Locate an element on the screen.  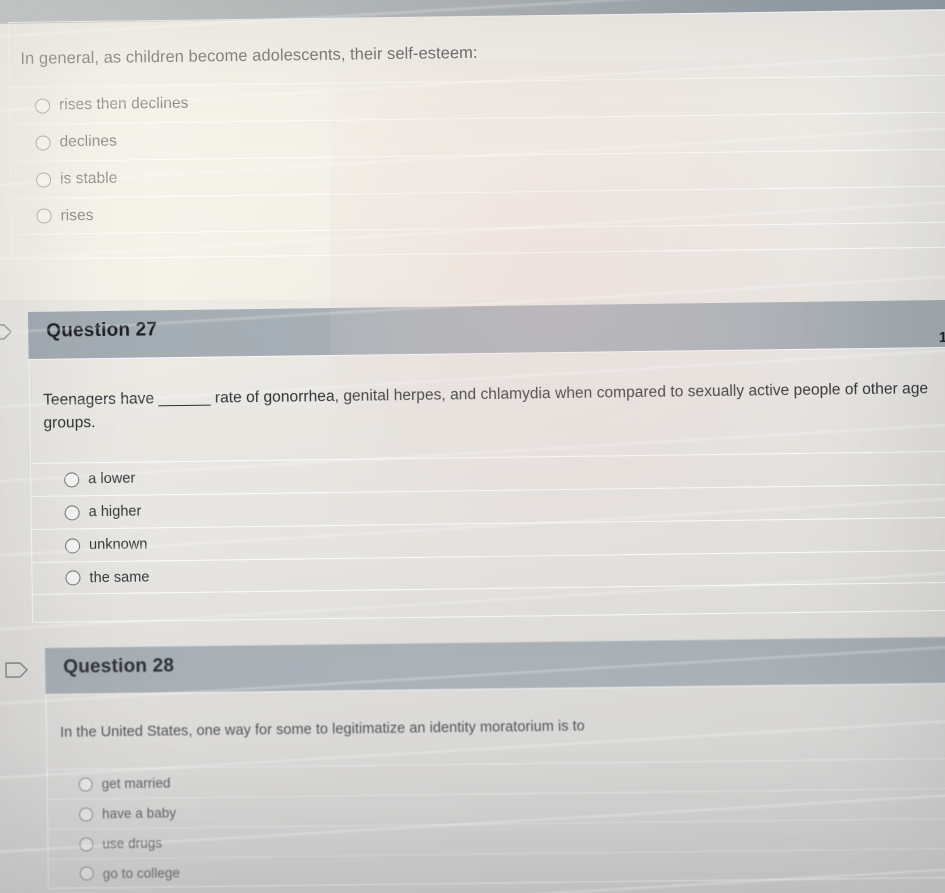
answer-option-label: declines is located at coordinates (88, 141).